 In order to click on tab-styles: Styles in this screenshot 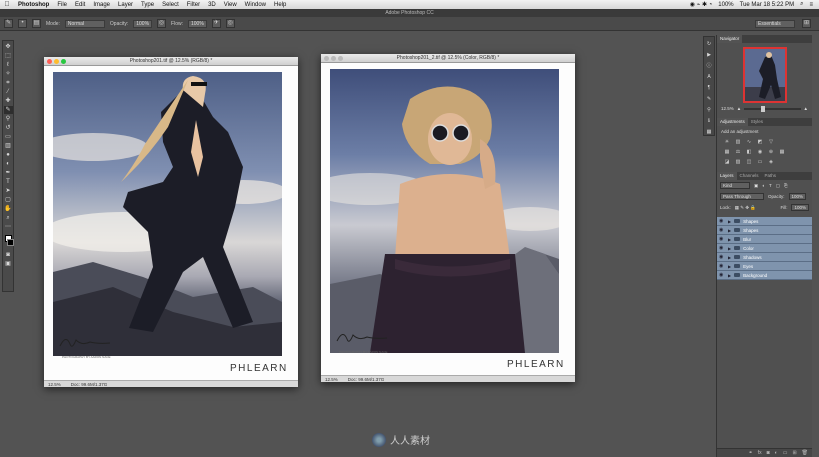, I will do `click(757, 122)`.